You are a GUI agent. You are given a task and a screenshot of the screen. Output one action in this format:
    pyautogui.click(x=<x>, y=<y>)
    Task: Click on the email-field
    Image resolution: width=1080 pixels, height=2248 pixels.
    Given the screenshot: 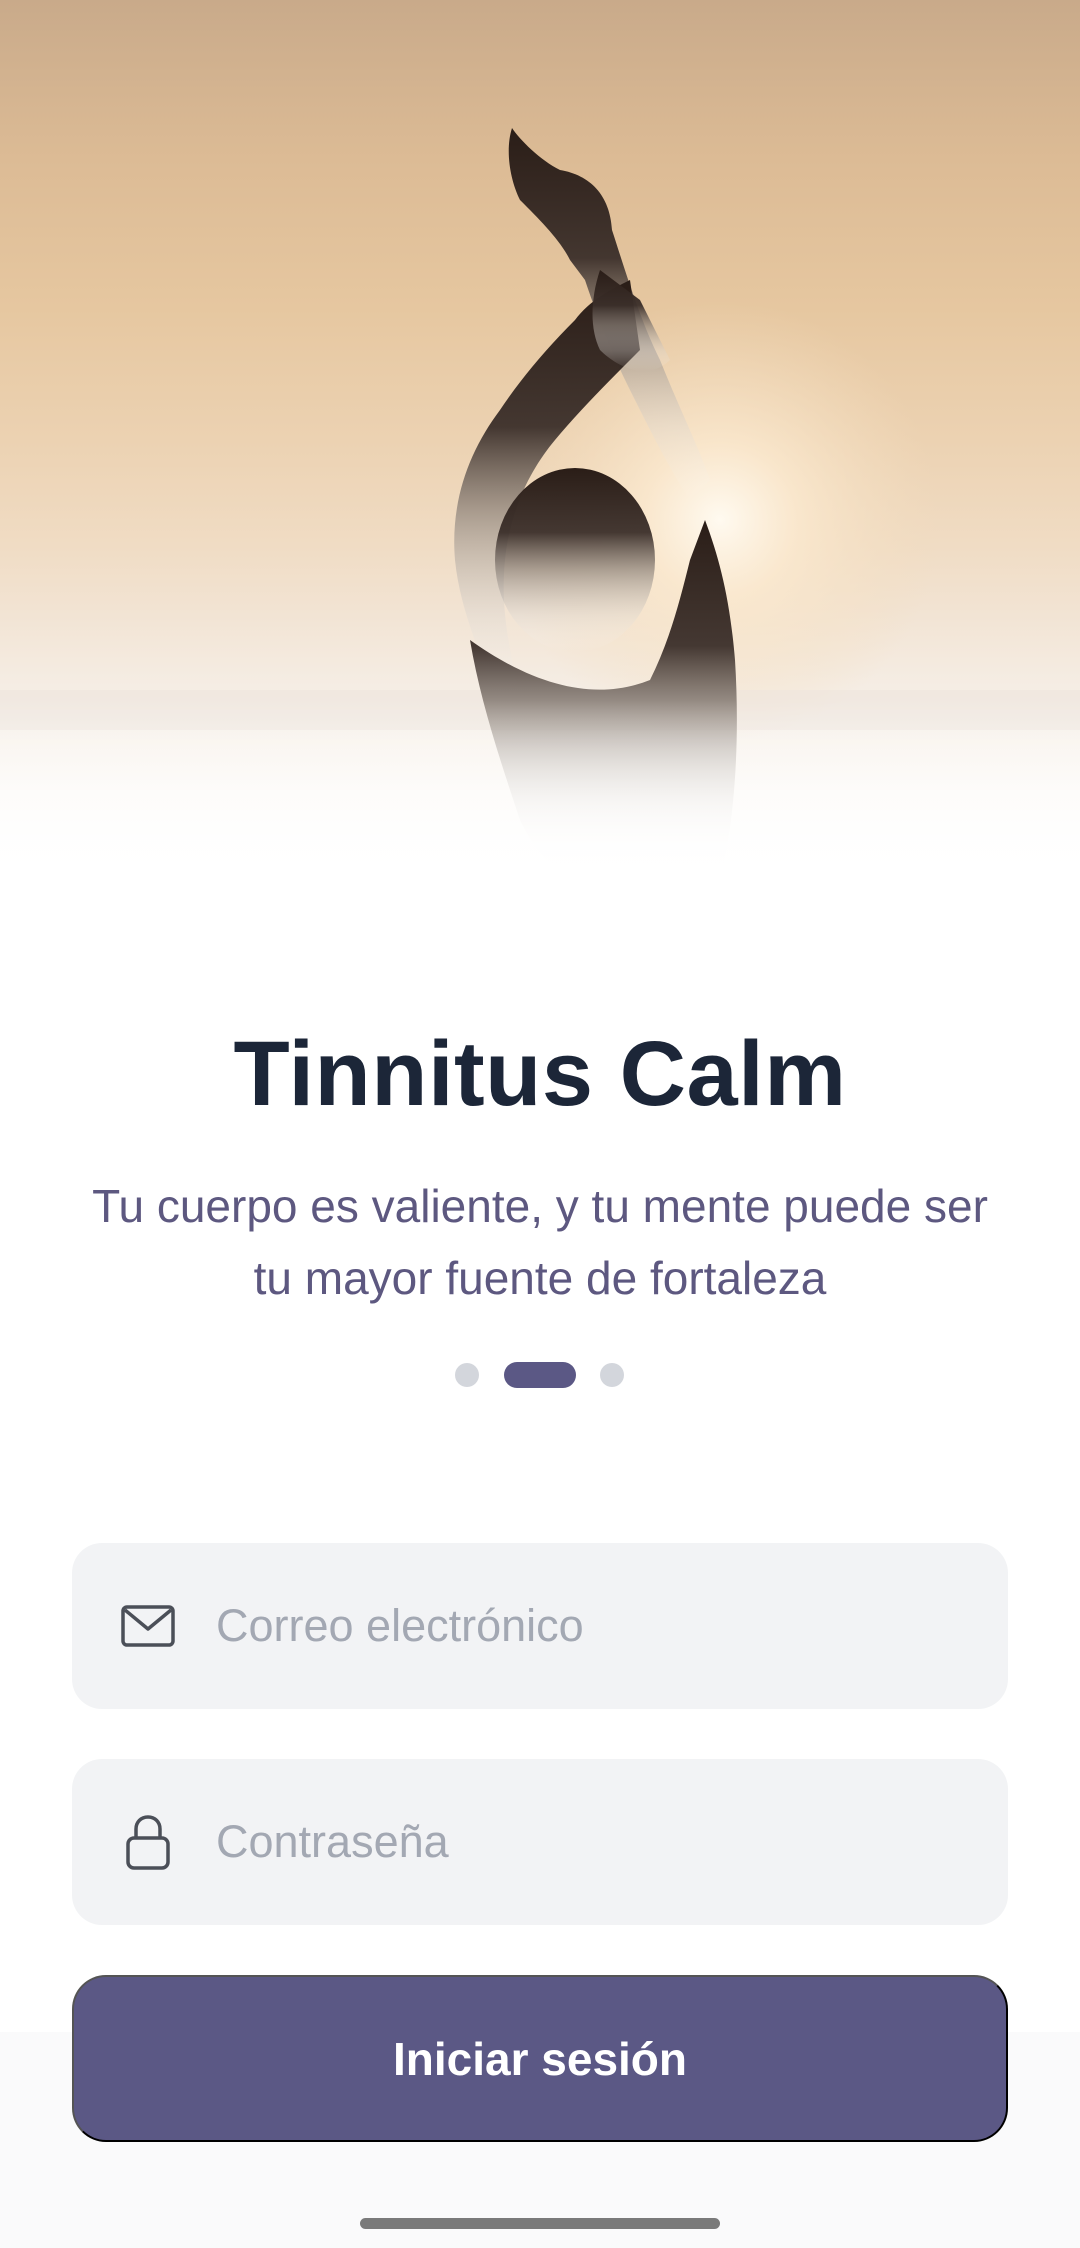 What is the action you would take?
    pyautogui.click(x=540, y=1626)
    